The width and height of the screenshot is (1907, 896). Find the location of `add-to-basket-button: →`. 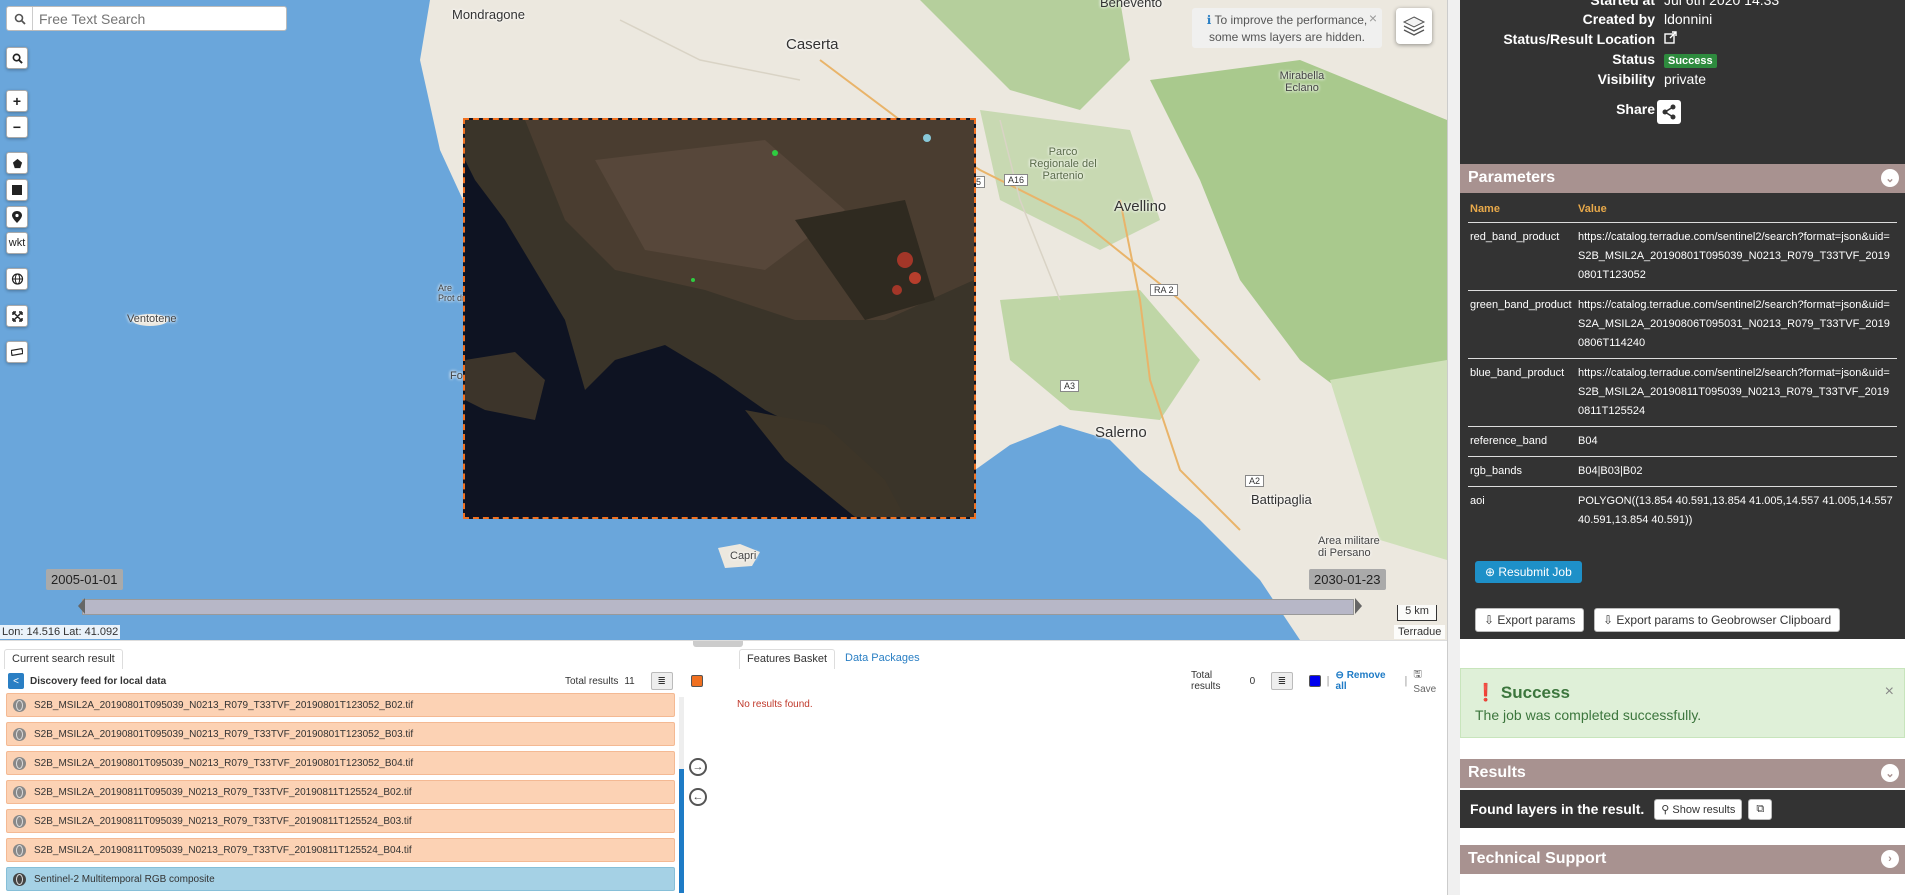

add-to-basket-button: → is located at coordinates (698, 767).